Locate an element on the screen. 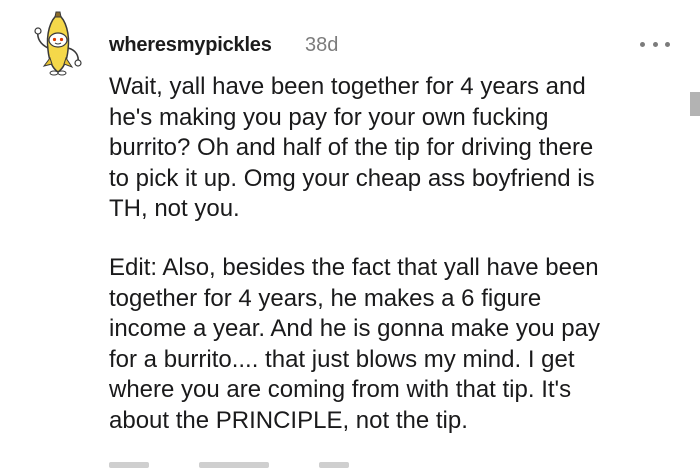 Image resolution: width=700 pixels, height=470 pixels. more-options-icon is located at coordinates (655, 44).